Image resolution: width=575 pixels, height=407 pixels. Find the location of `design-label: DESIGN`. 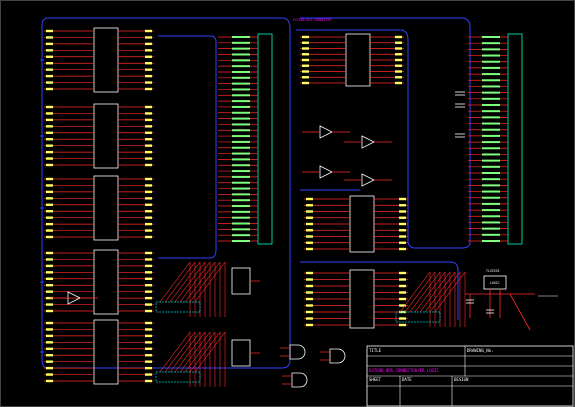

design-label: DESIGN is located at coordinates (461, 379).